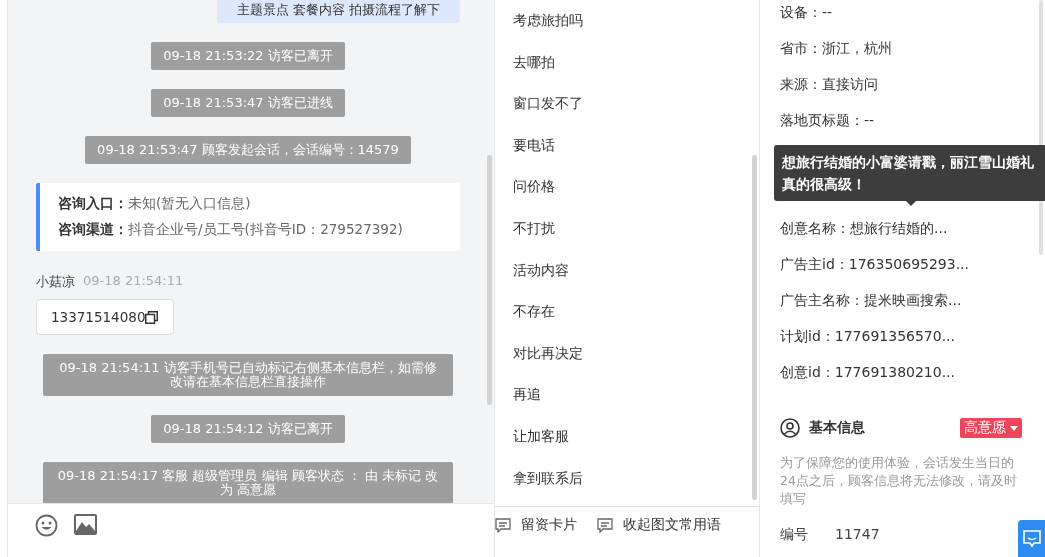 The image size is (1045, 557). I want to click on hint-text: 为了保障您的使用体验，会话发生当日的24点之后，顾客信息将无法修改，请及时填写, so click(899, 481).